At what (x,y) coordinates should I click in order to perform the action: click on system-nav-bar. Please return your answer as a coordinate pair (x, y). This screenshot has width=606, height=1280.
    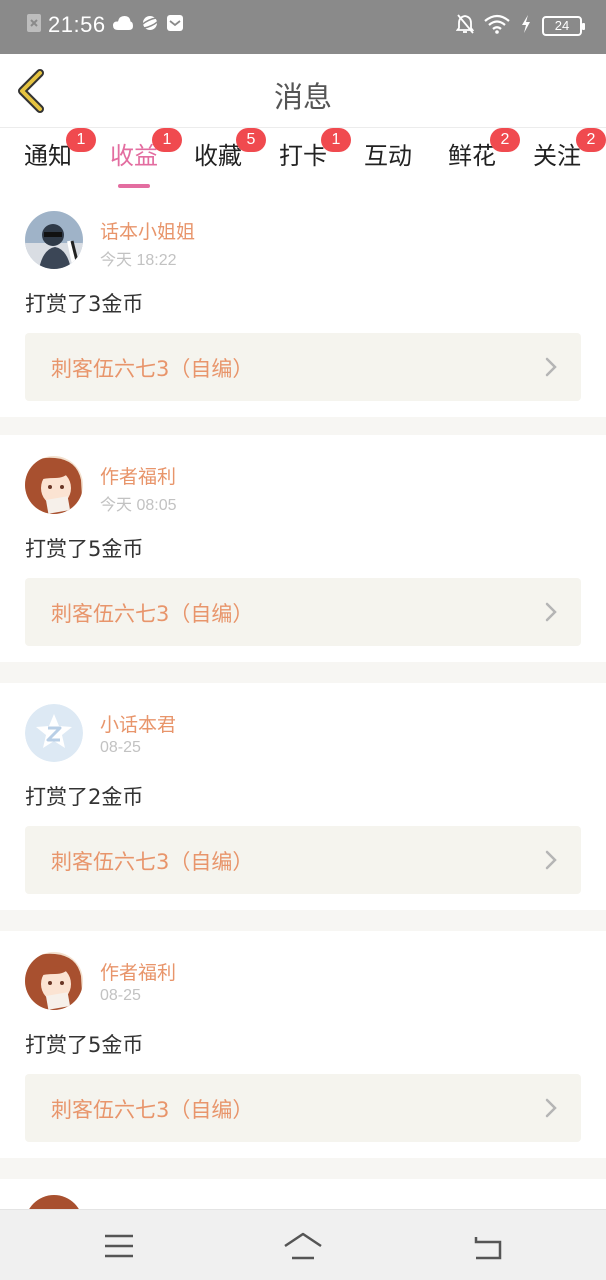
    Looking at the image, I should click on (303, 1244).